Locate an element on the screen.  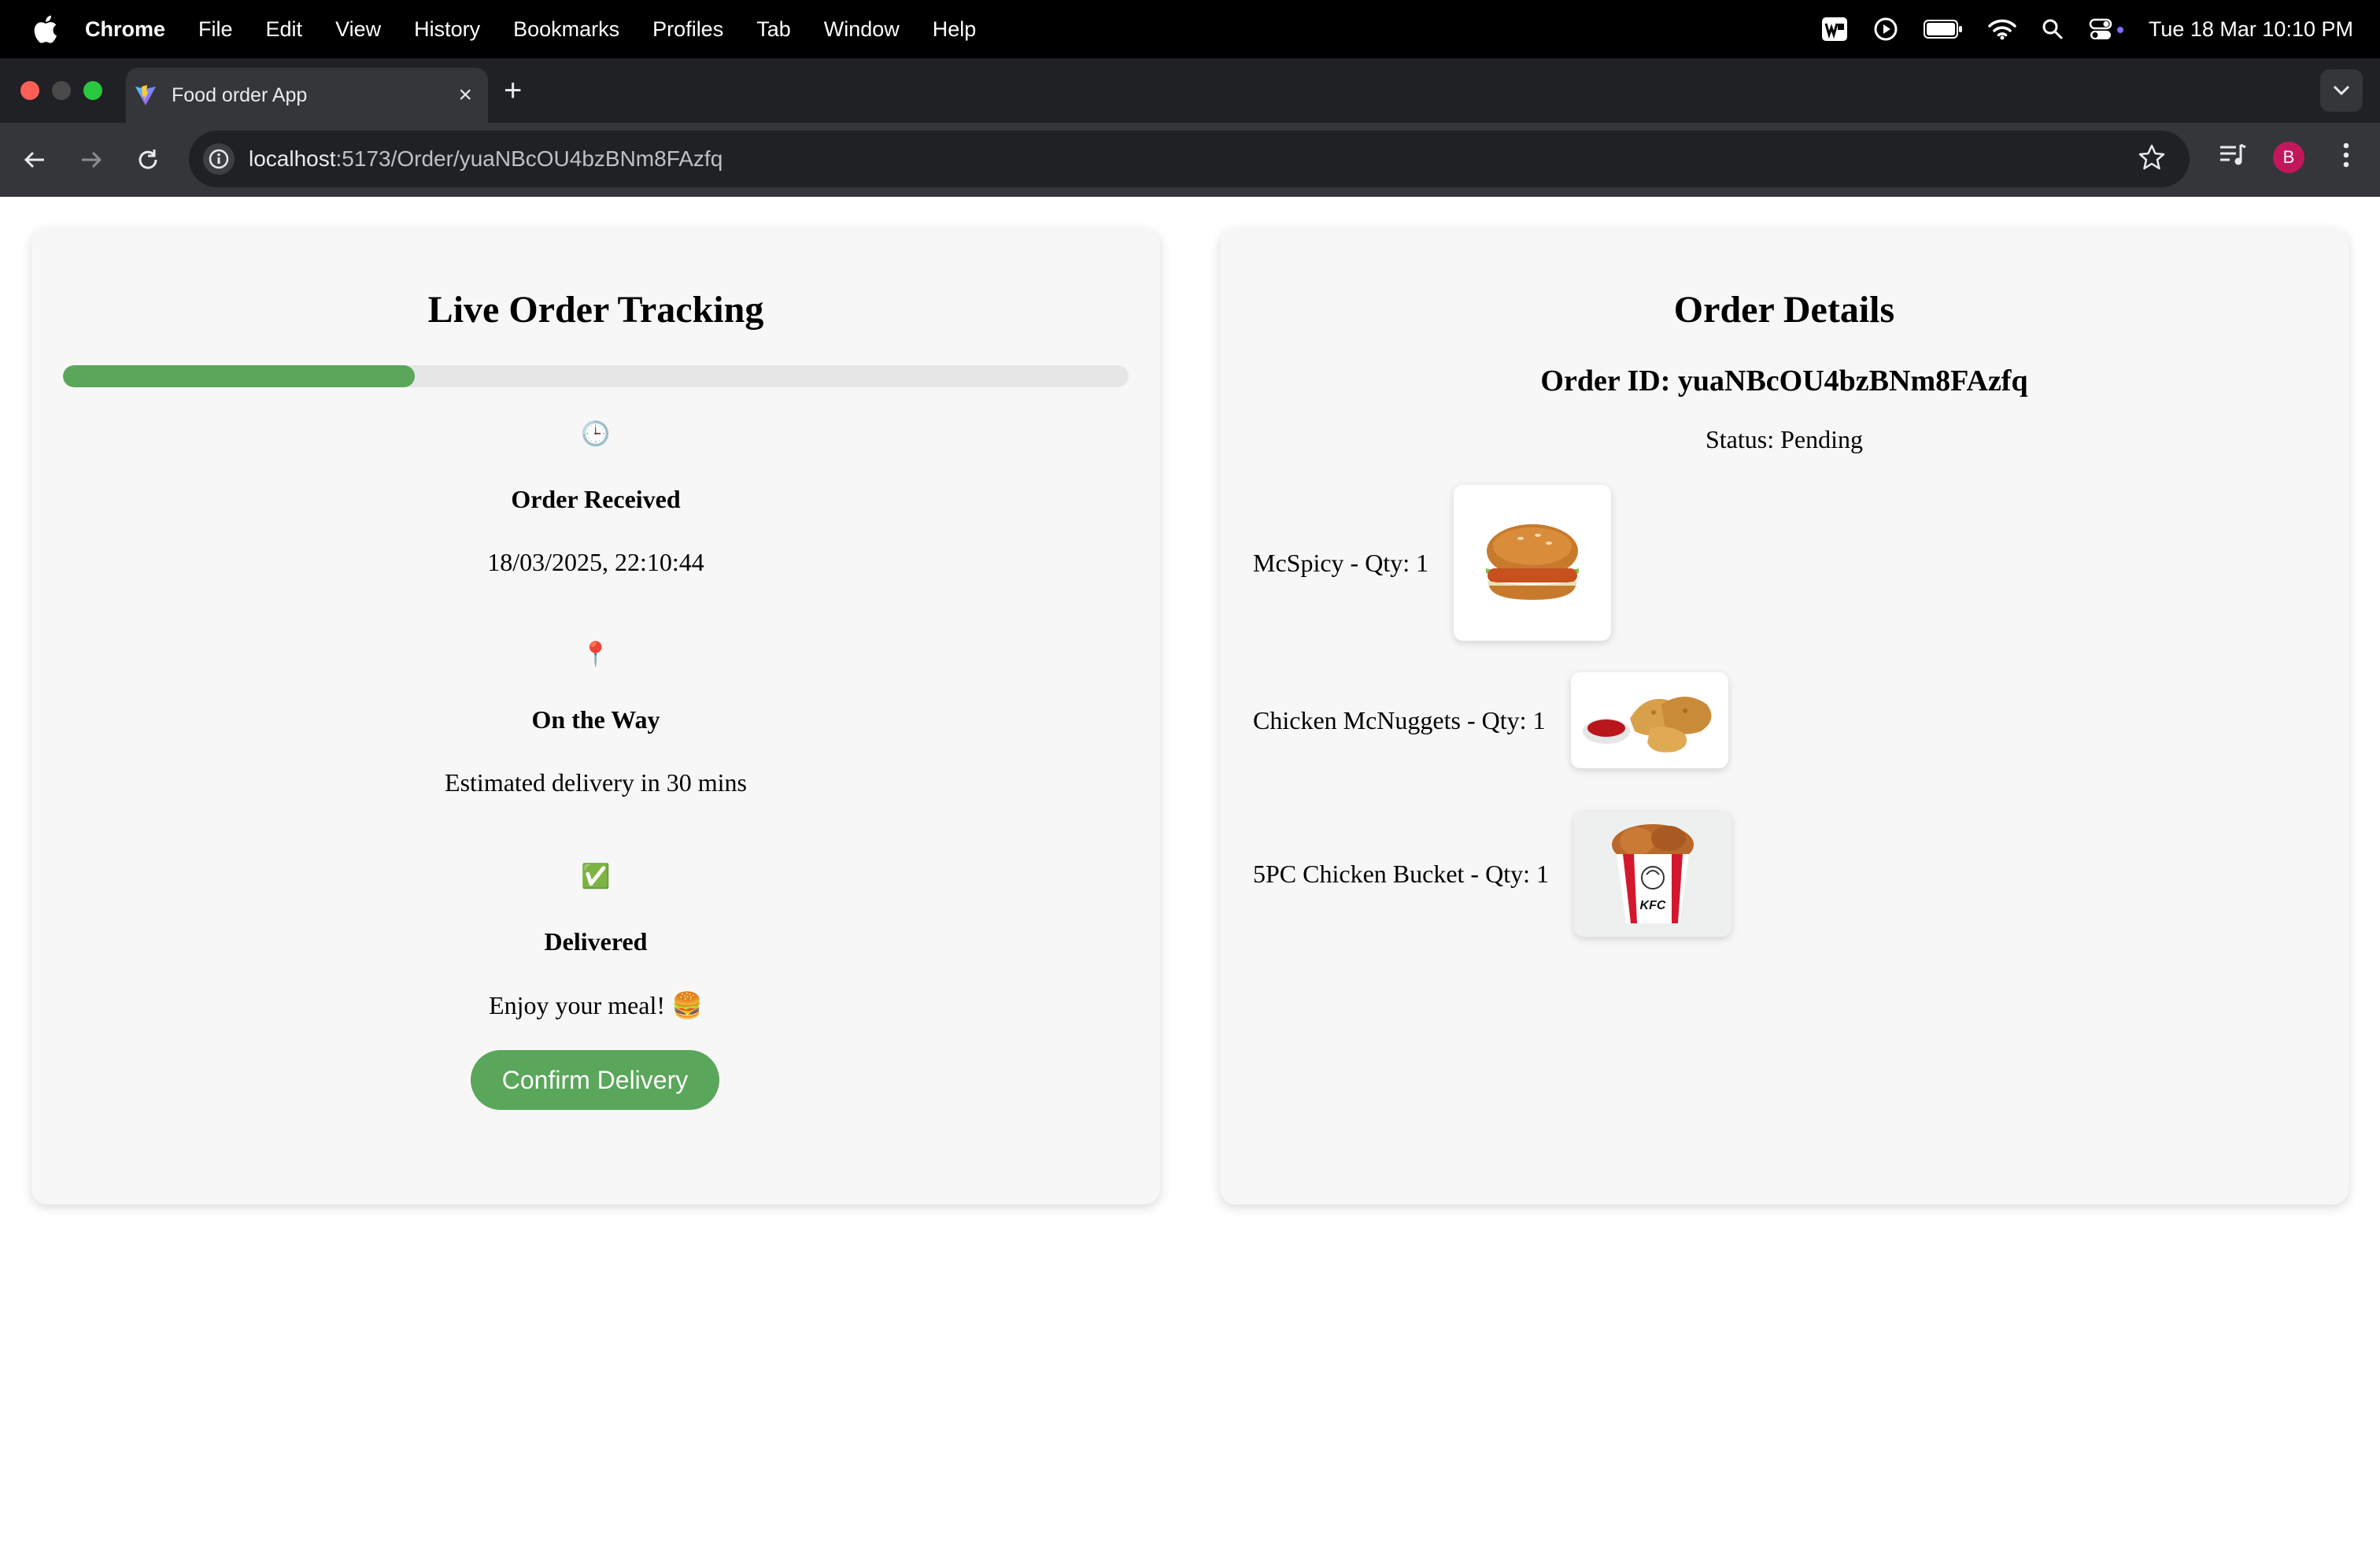
menu-window: Window is located at coordinates (862, 29).